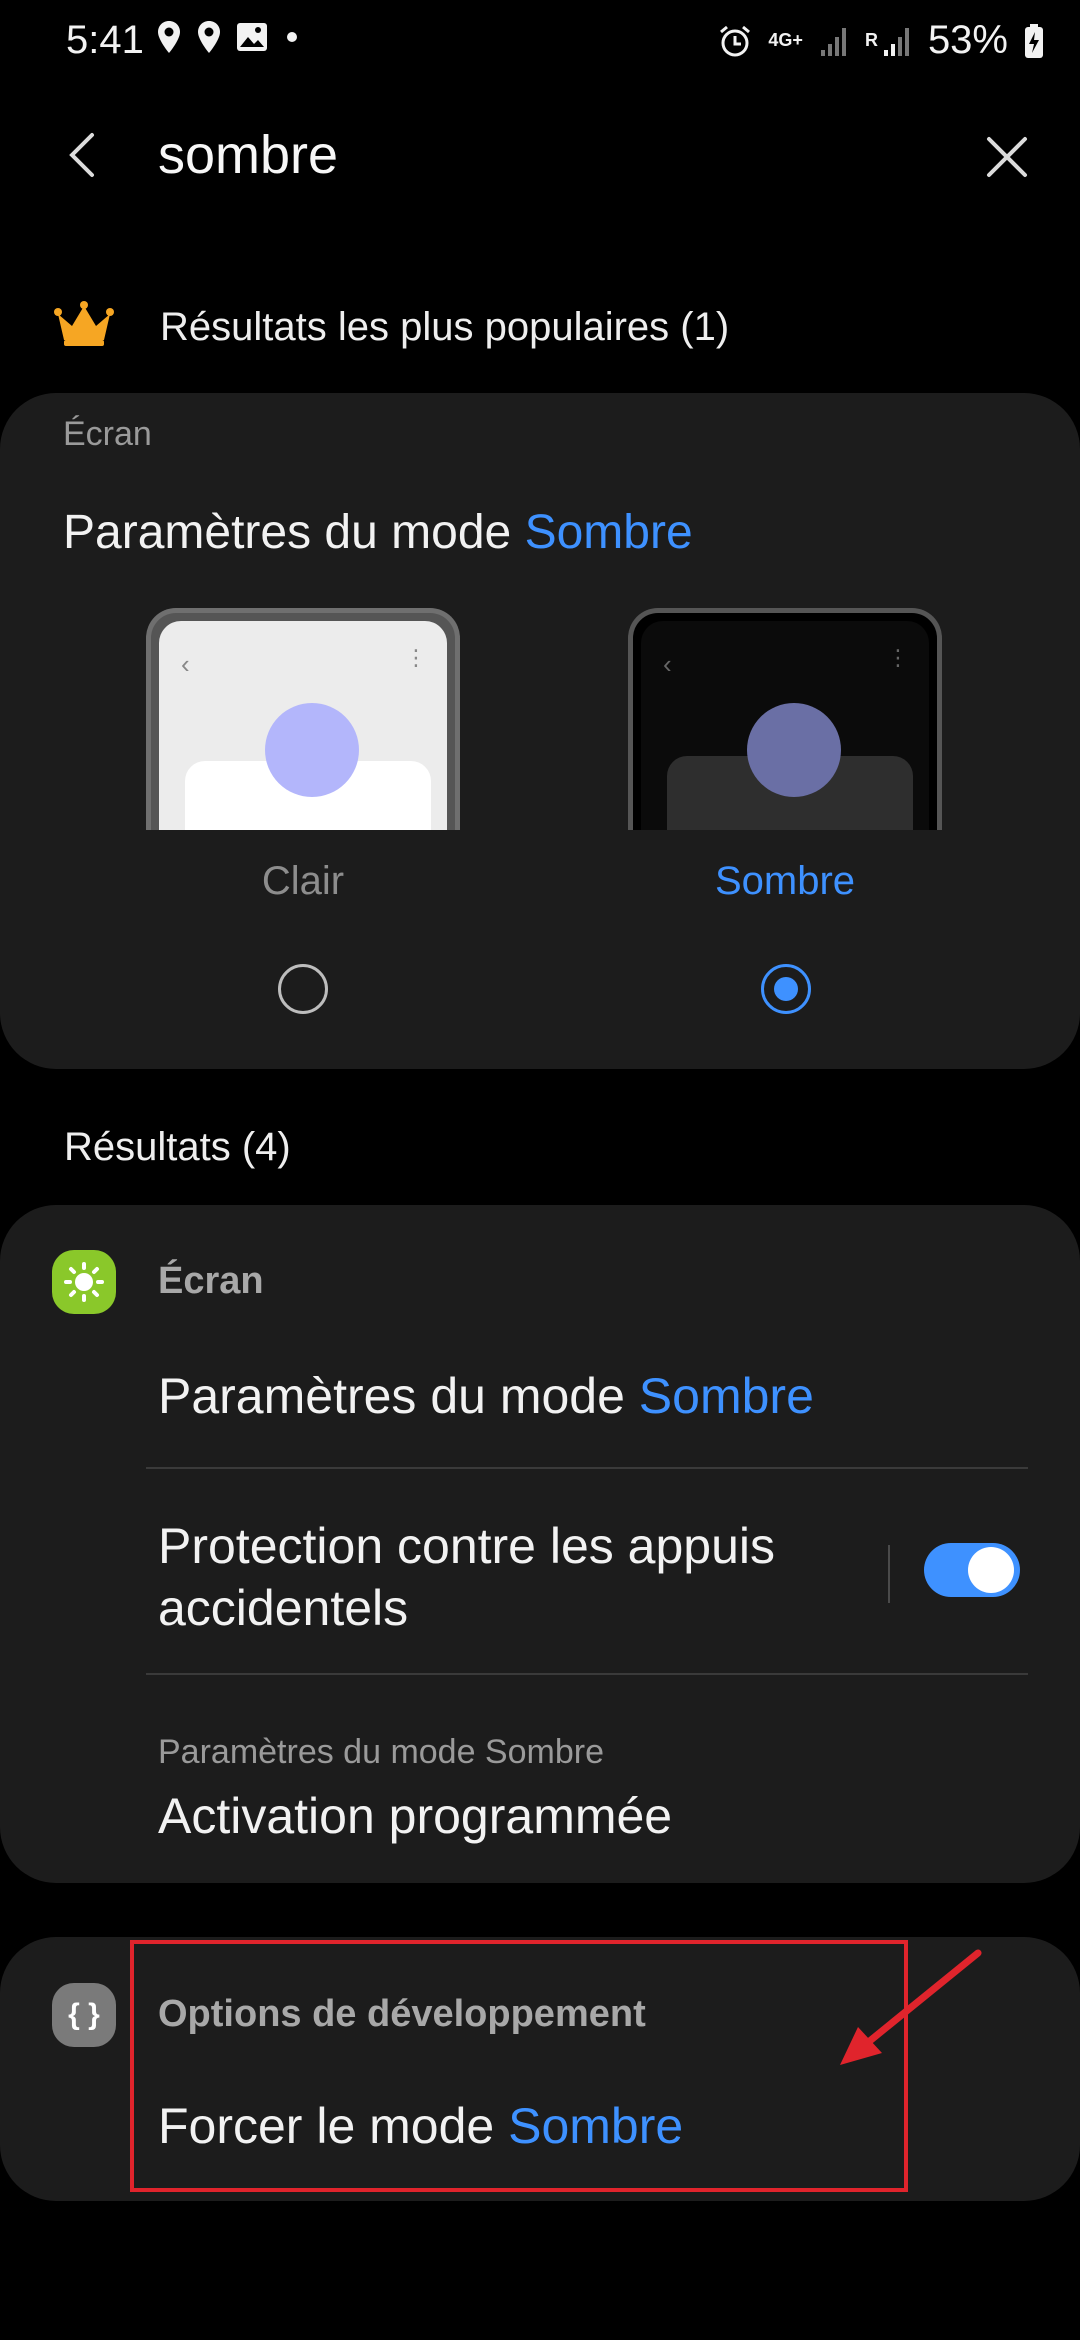 This screenshot has height=2340, width=1080. Describe the element at coordinates (398, 1396) in the screenshot. I see `item-title-prefix: Paramètres du mode` at that location.